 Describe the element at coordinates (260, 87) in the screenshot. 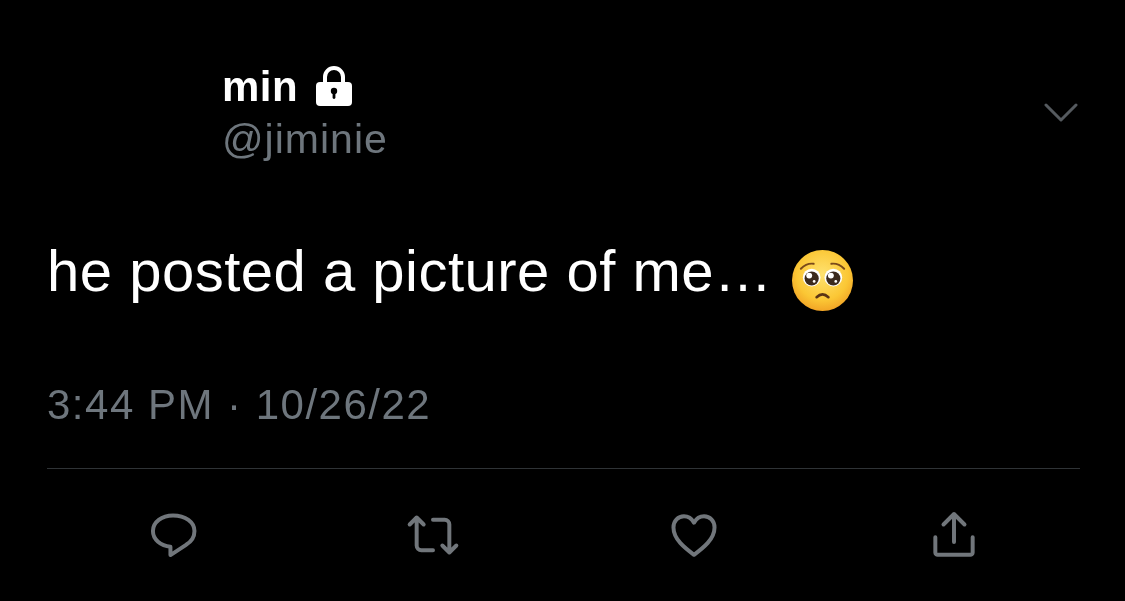

I see `display-name: min` at that location.